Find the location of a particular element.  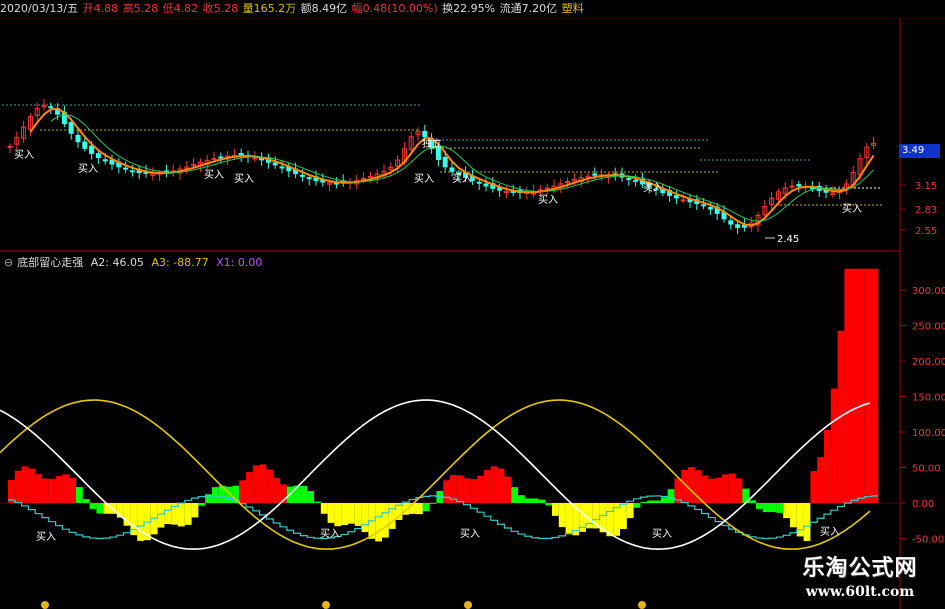

low-price-label: 2.45 is located at coordinates (788, 239).